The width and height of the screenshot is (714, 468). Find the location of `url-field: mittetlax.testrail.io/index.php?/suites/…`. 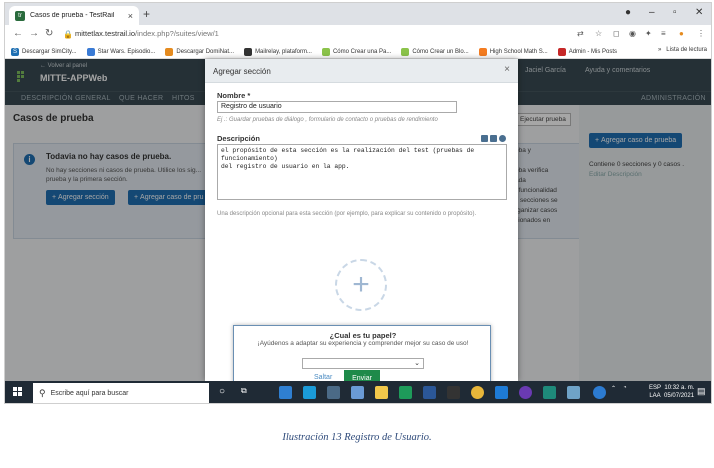

url-field: mittetlax.testrail.io/index.php?/suites/… is located at coordinates (147, 33).